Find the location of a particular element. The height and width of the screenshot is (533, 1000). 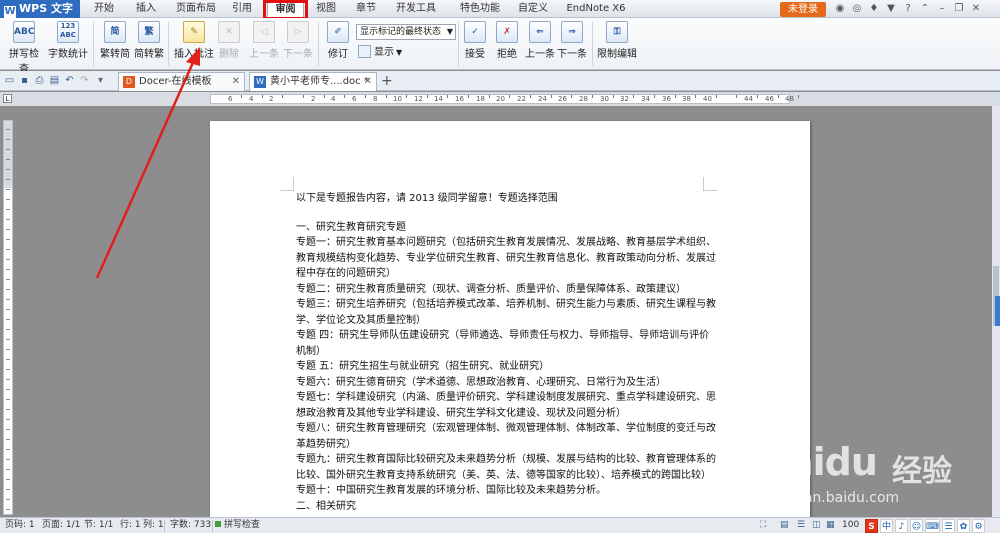

delete-comment-button: ✕ 删除 is located at coordinates (229, 40).